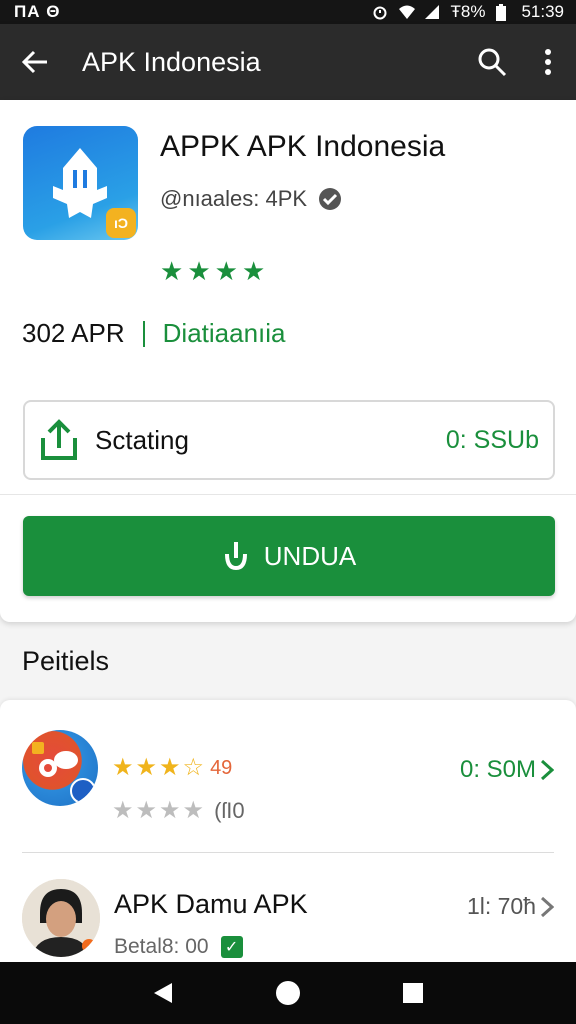 Image resolution: width=576 pixels, height=1024 pixels. What do you see at coordinates (542, 11) in the screenshot?
I see `clock: 51:39` at bounding box center [542, 11].